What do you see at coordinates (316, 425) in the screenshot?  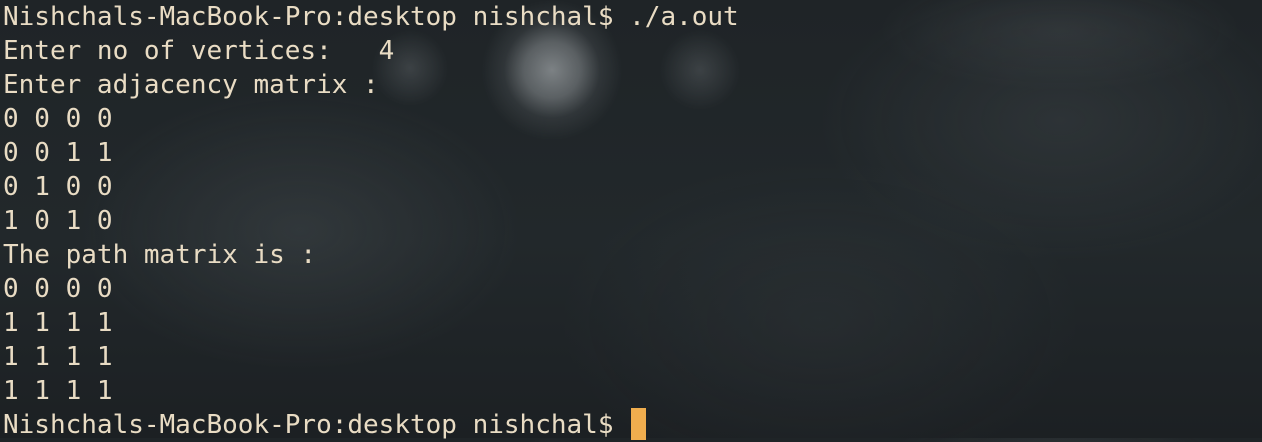 I see `shell-prompt: Nishchals-MacBook-Pro:desktop nishchal$` at bounding box center [316, 425].